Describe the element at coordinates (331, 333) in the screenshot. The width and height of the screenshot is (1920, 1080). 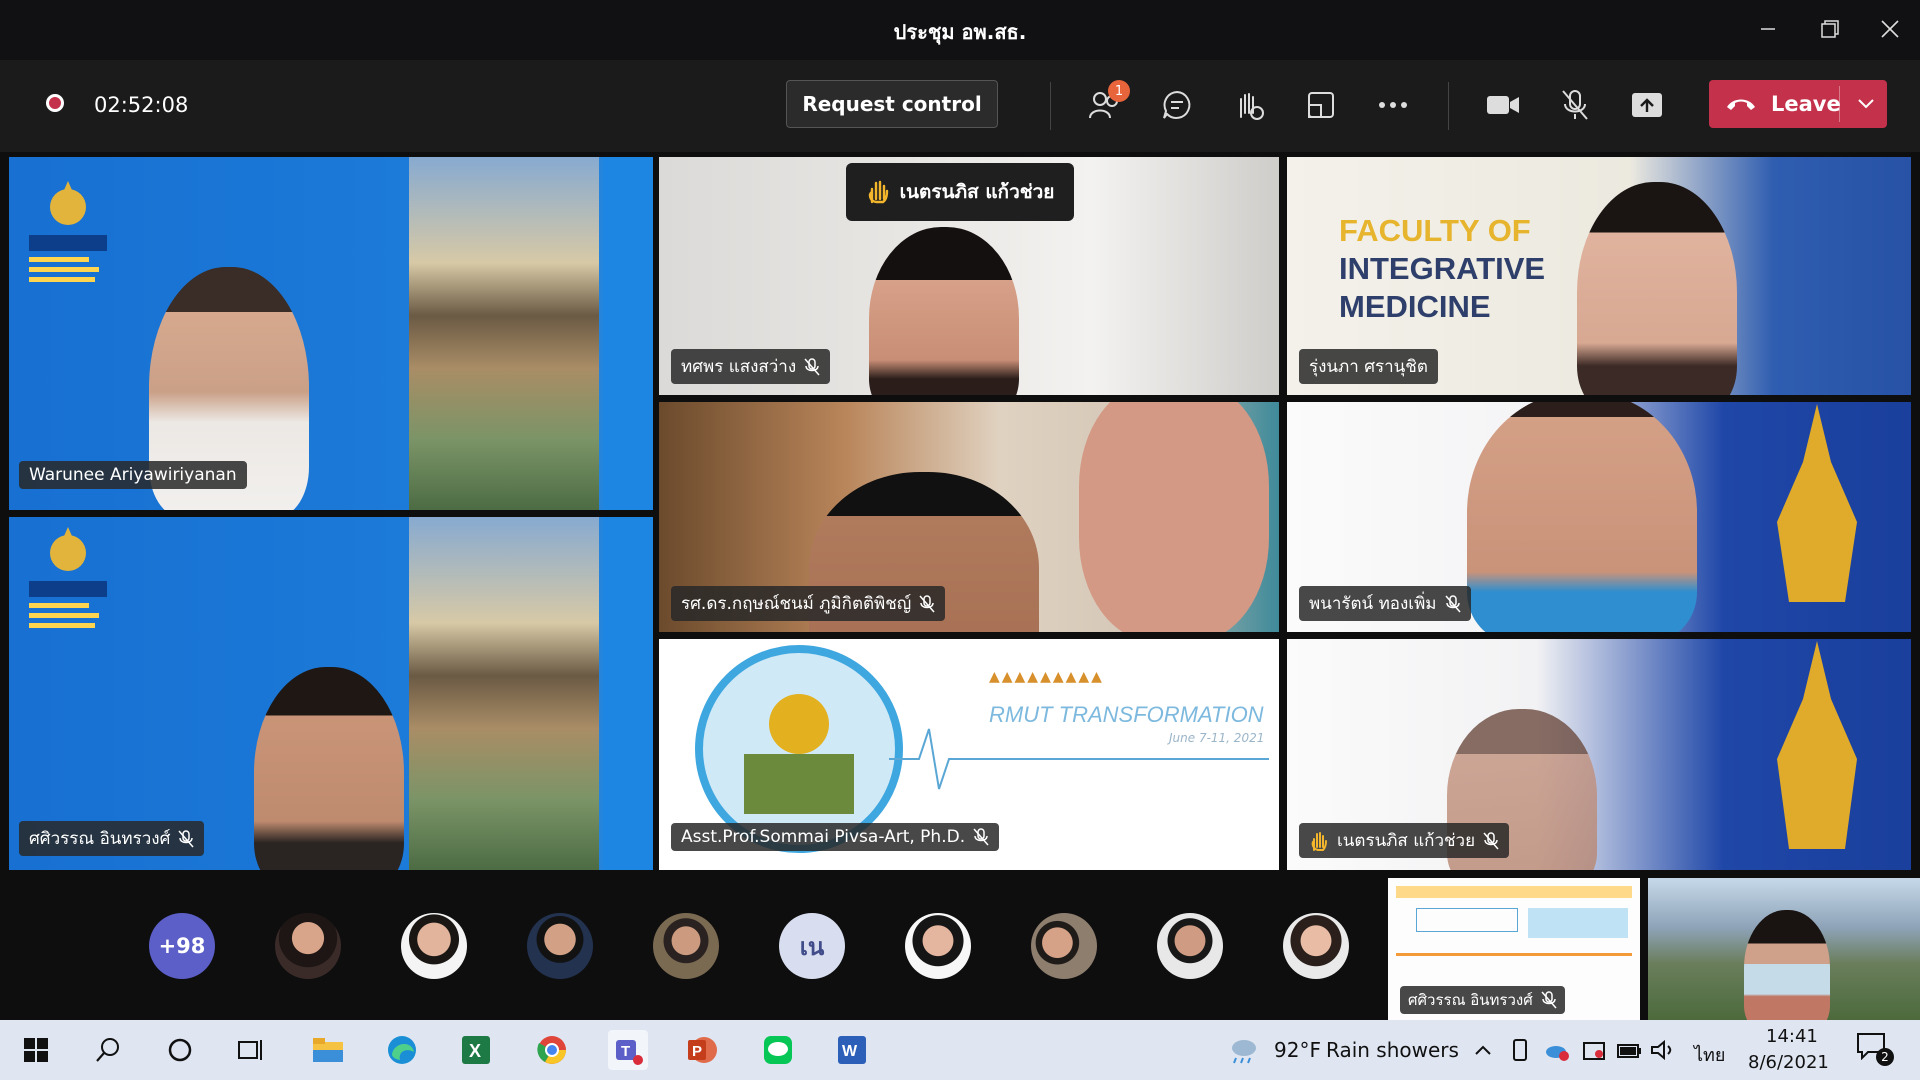
I see `video-tile: Warunee Ariyawiriyanan` at that location.